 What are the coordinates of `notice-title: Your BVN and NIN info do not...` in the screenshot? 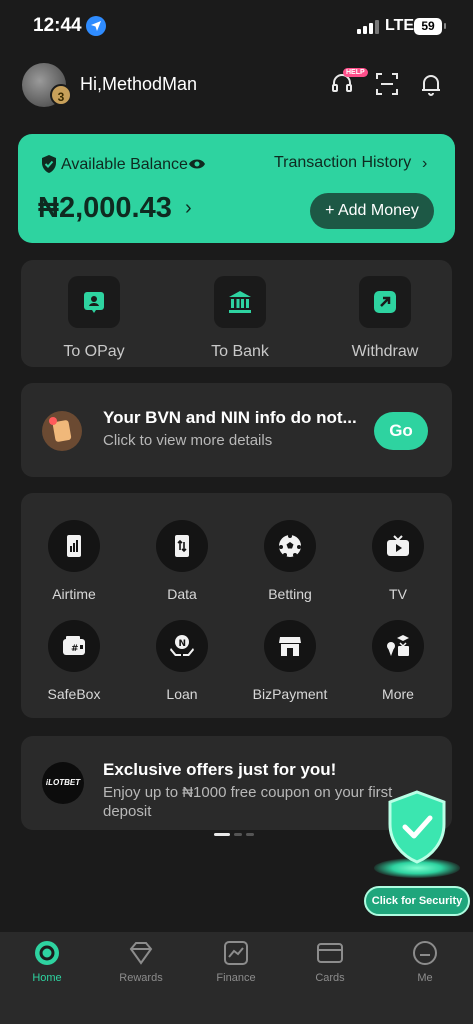 It's located at (230, 417).